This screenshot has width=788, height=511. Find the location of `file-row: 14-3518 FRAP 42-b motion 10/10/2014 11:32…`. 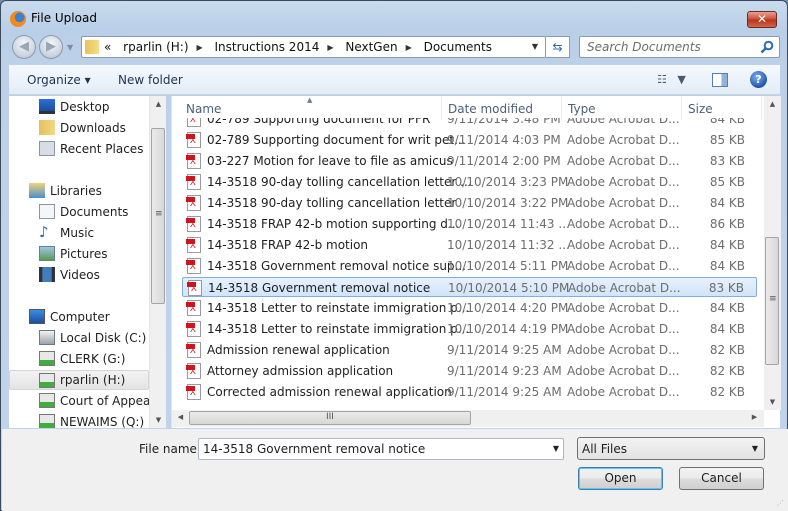

file-row: 14-3518 FRAP 42-b motion 10/10/2014 11:32… is located at coordinates (469, 245).